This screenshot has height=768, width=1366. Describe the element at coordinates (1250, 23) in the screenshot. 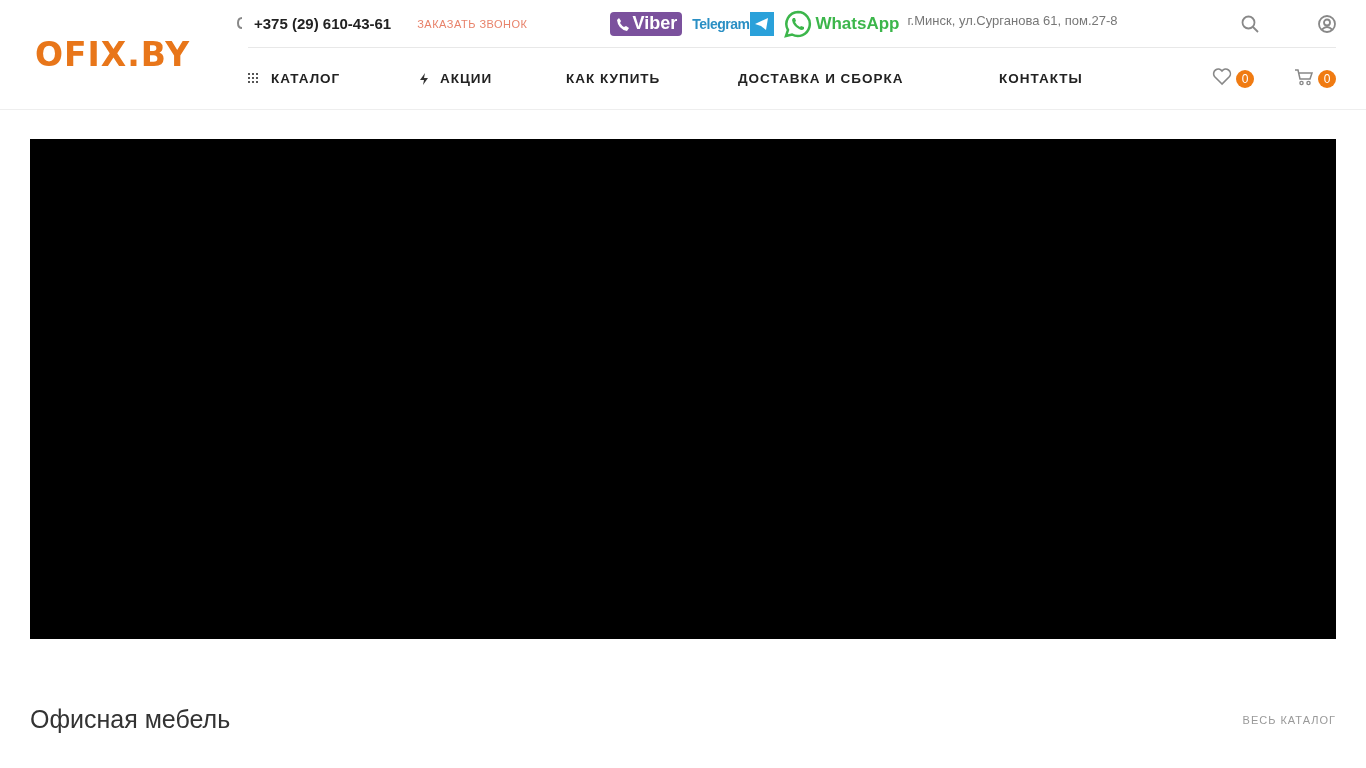

I see `search-icon` at that location.